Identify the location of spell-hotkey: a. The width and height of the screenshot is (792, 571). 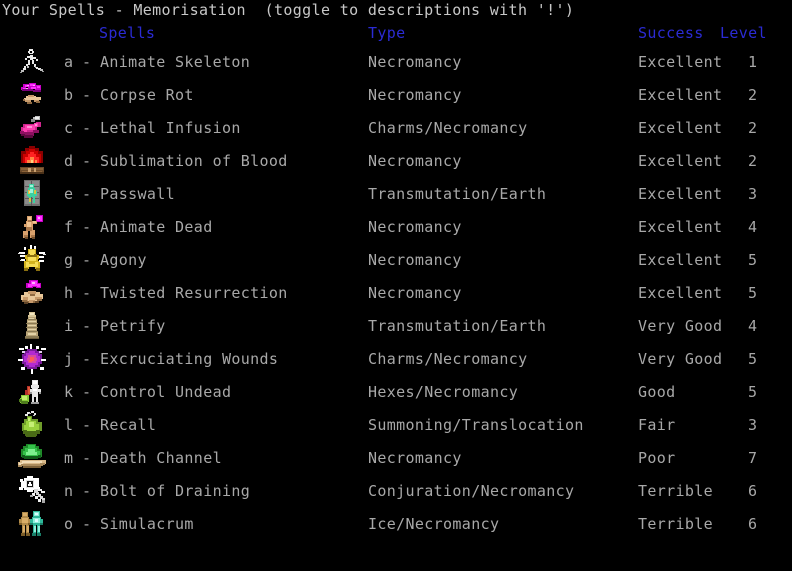
(69, 62).